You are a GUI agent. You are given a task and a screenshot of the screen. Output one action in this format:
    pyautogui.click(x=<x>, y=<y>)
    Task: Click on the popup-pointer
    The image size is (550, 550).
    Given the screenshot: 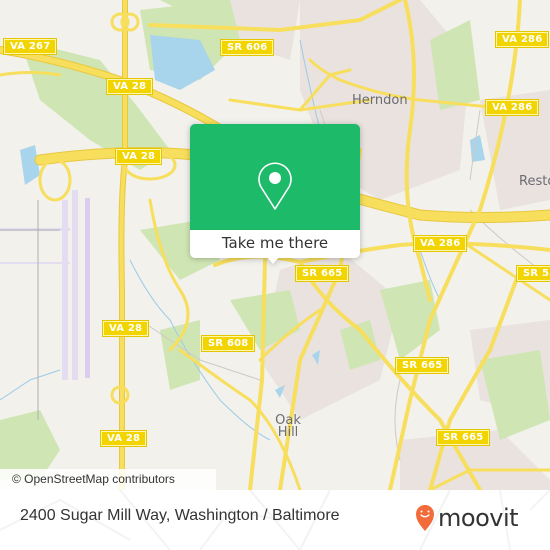 What is the action you would take?
    pyautogui.click(x=273, y=259)
    